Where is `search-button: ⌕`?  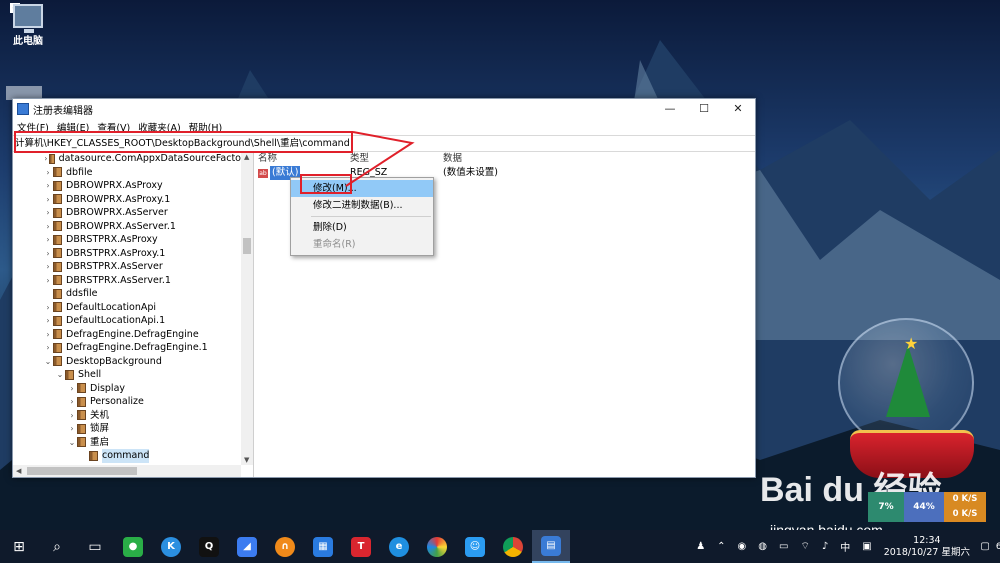 search-button: ⌕ is located at coordinates (57, 546).